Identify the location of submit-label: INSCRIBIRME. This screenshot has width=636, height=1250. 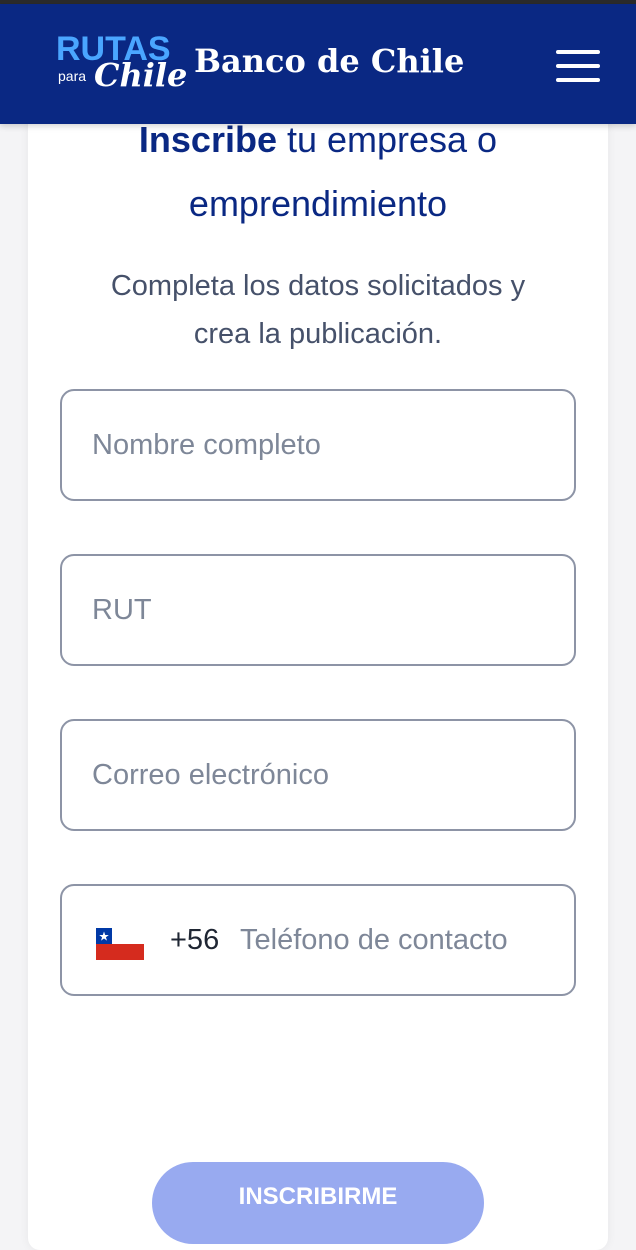
(318, 1196).